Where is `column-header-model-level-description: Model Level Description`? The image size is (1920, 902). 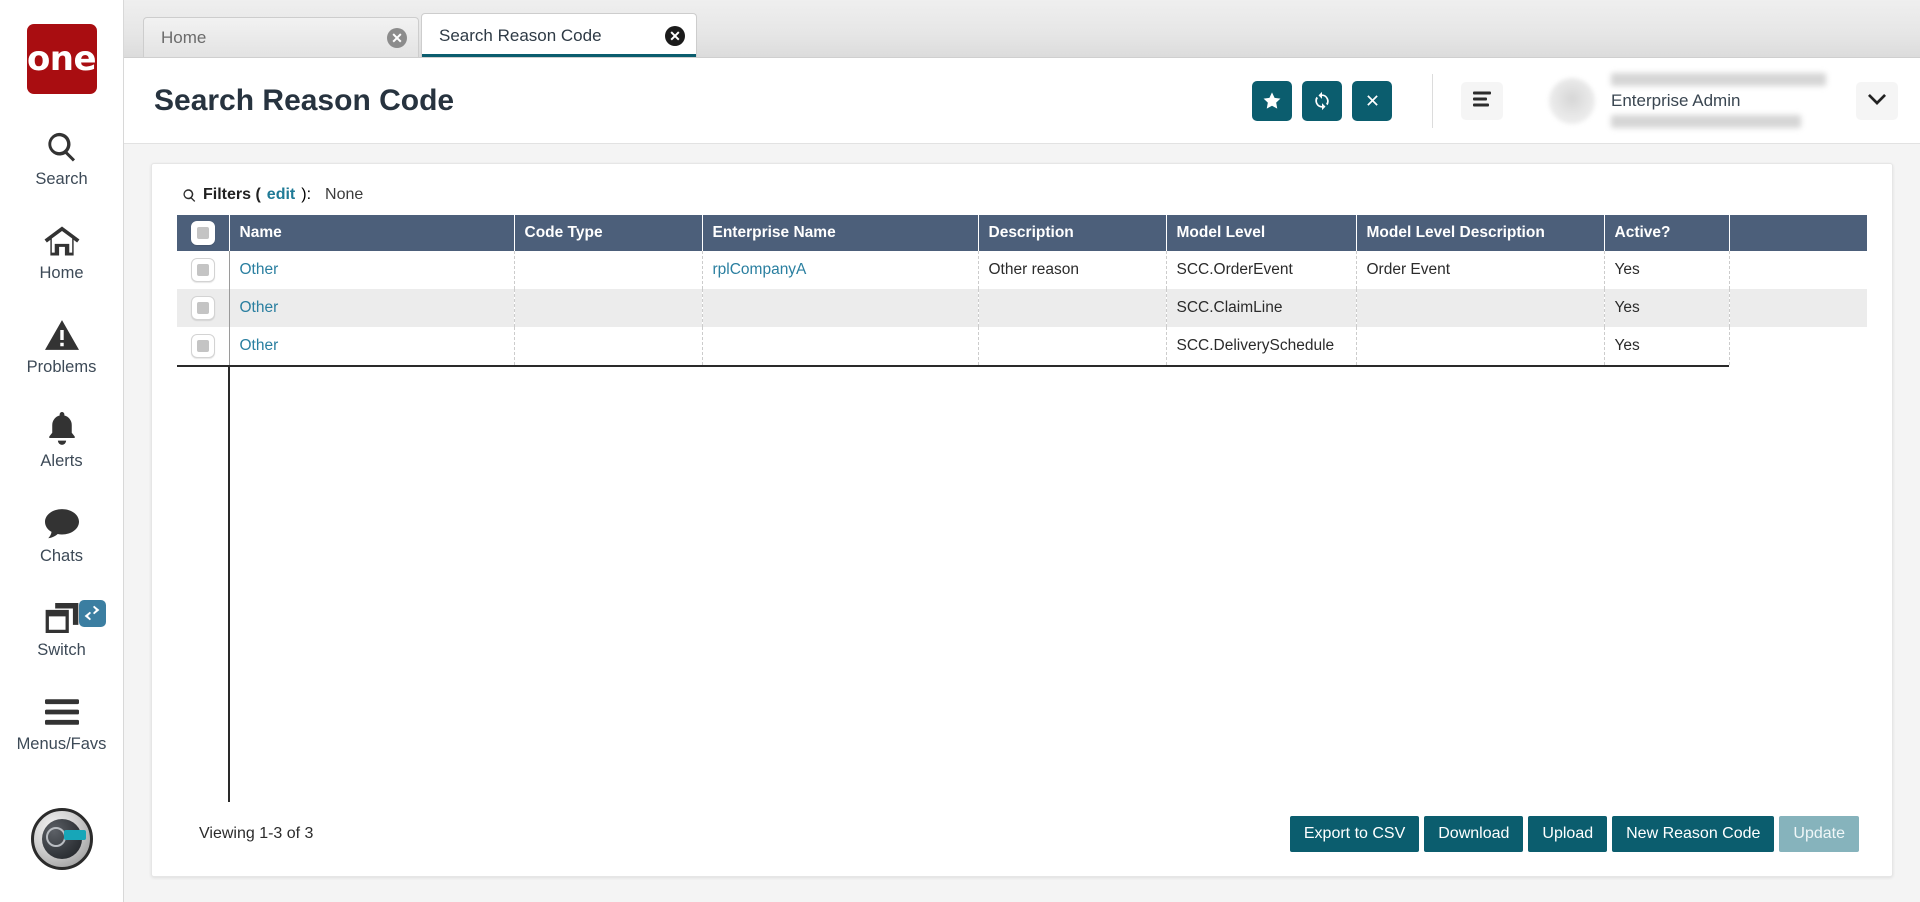 column-header-model-level-description: Model Level Description is located at coordinates (1480, 233).